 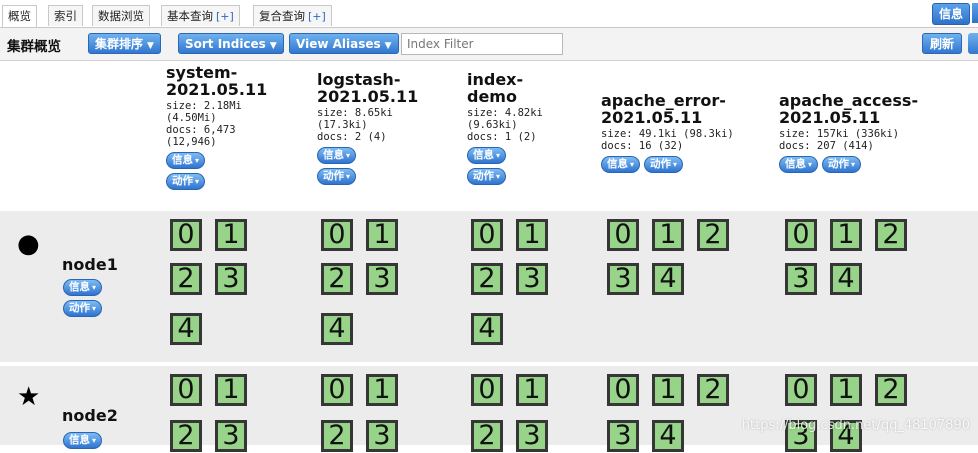 I want to click on refresh-dropdown-edge, so click(x=973, y=43).